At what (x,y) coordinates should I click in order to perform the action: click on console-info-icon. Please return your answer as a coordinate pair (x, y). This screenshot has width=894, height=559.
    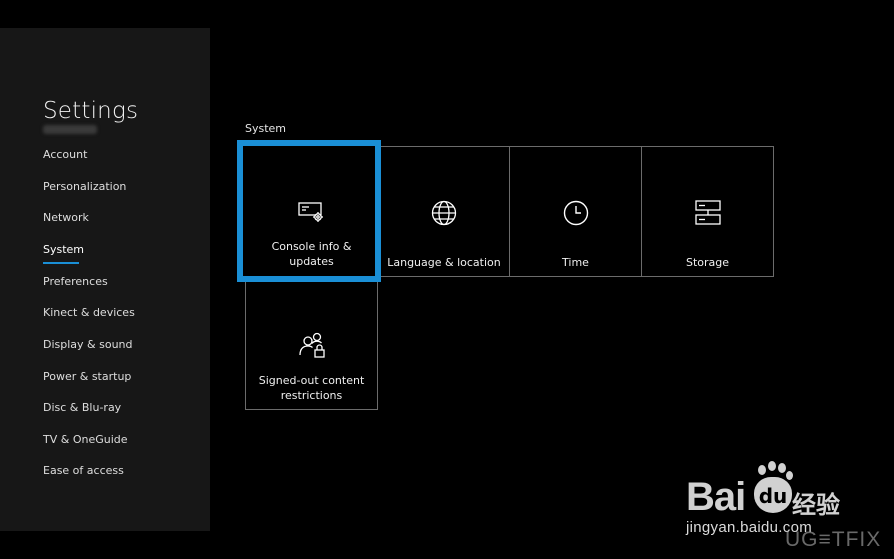
    Looking at the image, I should click on (311, 214).